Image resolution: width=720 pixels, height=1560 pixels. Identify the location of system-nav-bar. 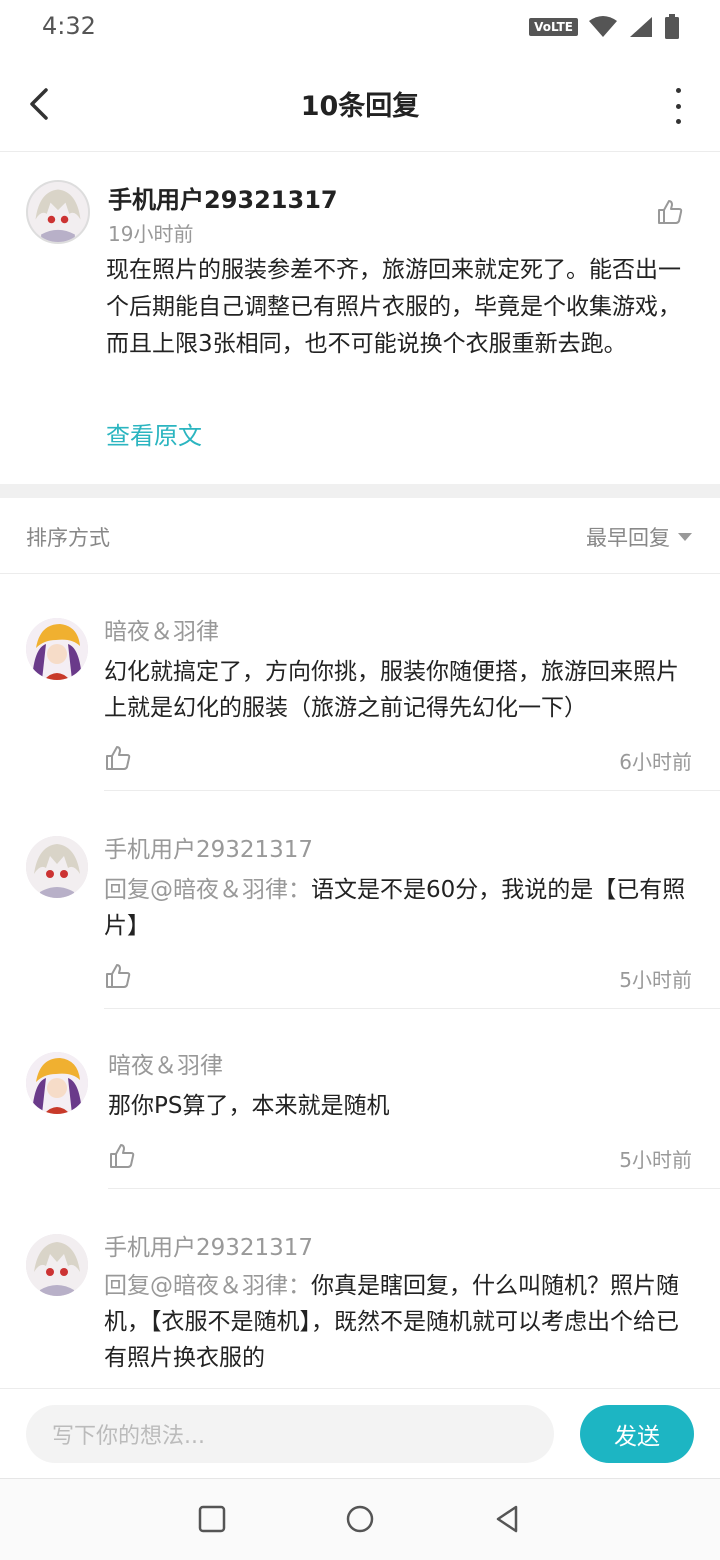
(360, 1519).